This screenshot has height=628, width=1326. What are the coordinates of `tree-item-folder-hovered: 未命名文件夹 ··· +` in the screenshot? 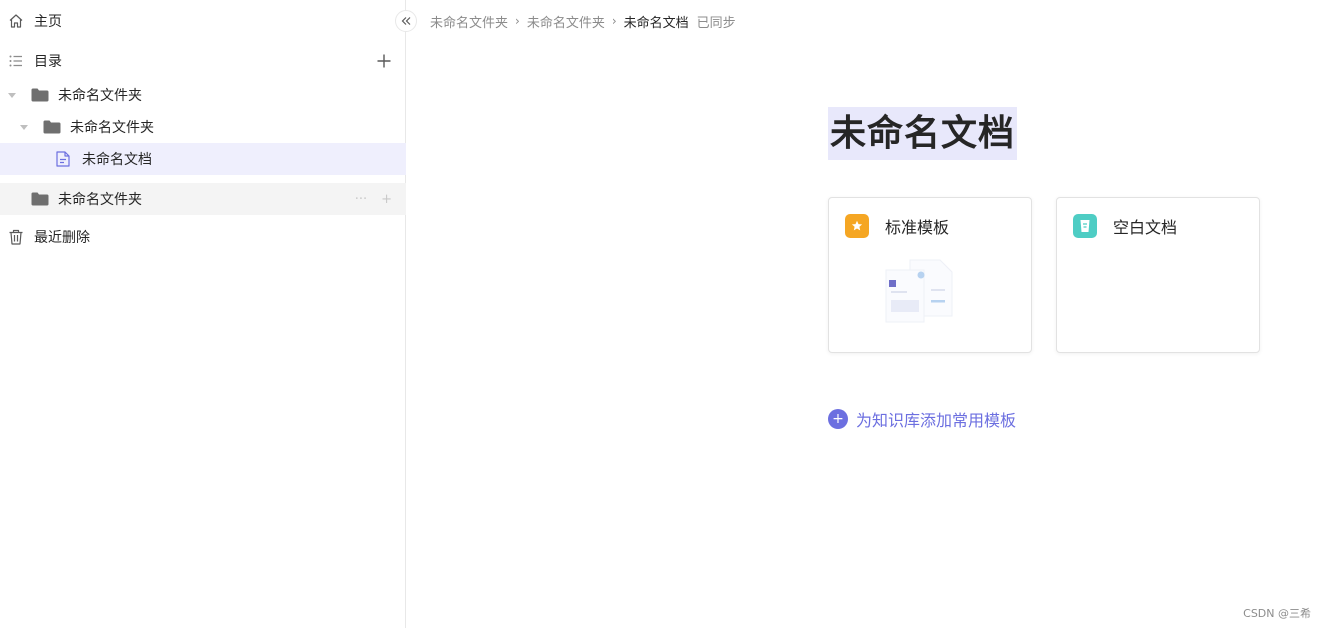 It's located at (203, 199).